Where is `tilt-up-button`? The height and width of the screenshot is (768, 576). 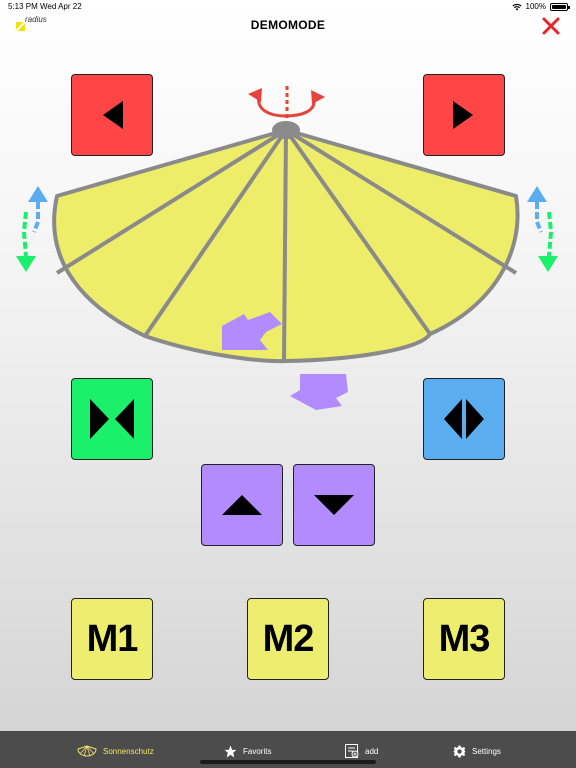 tilt-up-button is located at coordinates (242, 505).